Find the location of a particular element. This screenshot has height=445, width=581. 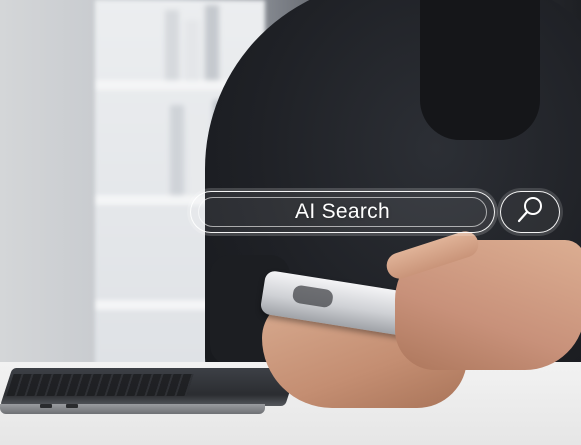

search-icon is located at coordinates (530, 212).